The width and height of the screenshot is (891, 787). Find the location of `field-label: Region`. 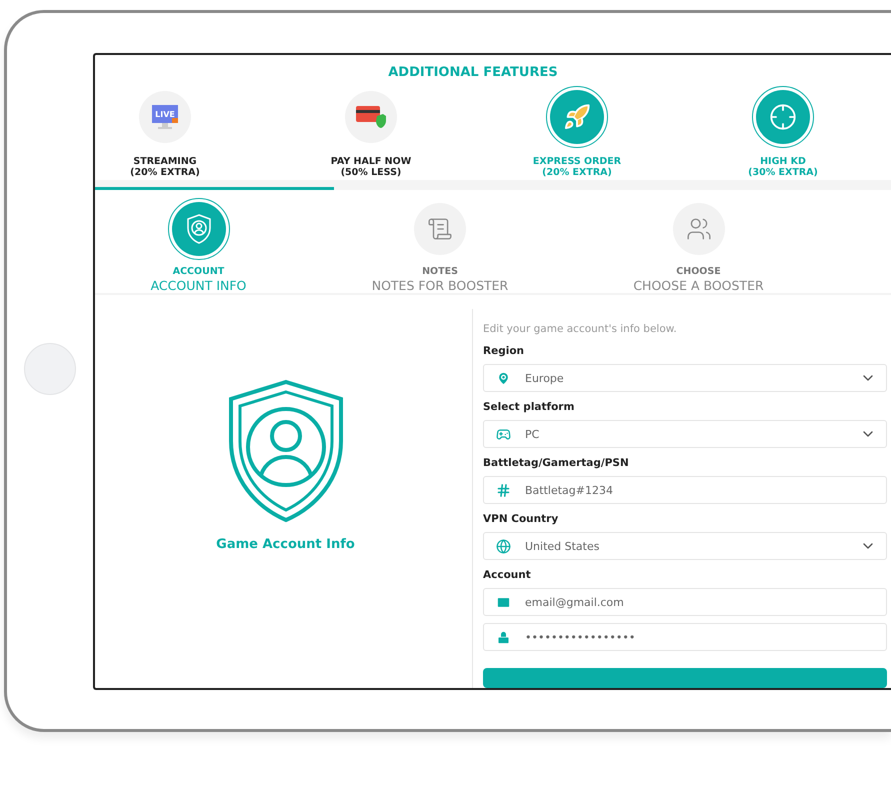

field-label: Region is located at coordinates (504, 351).